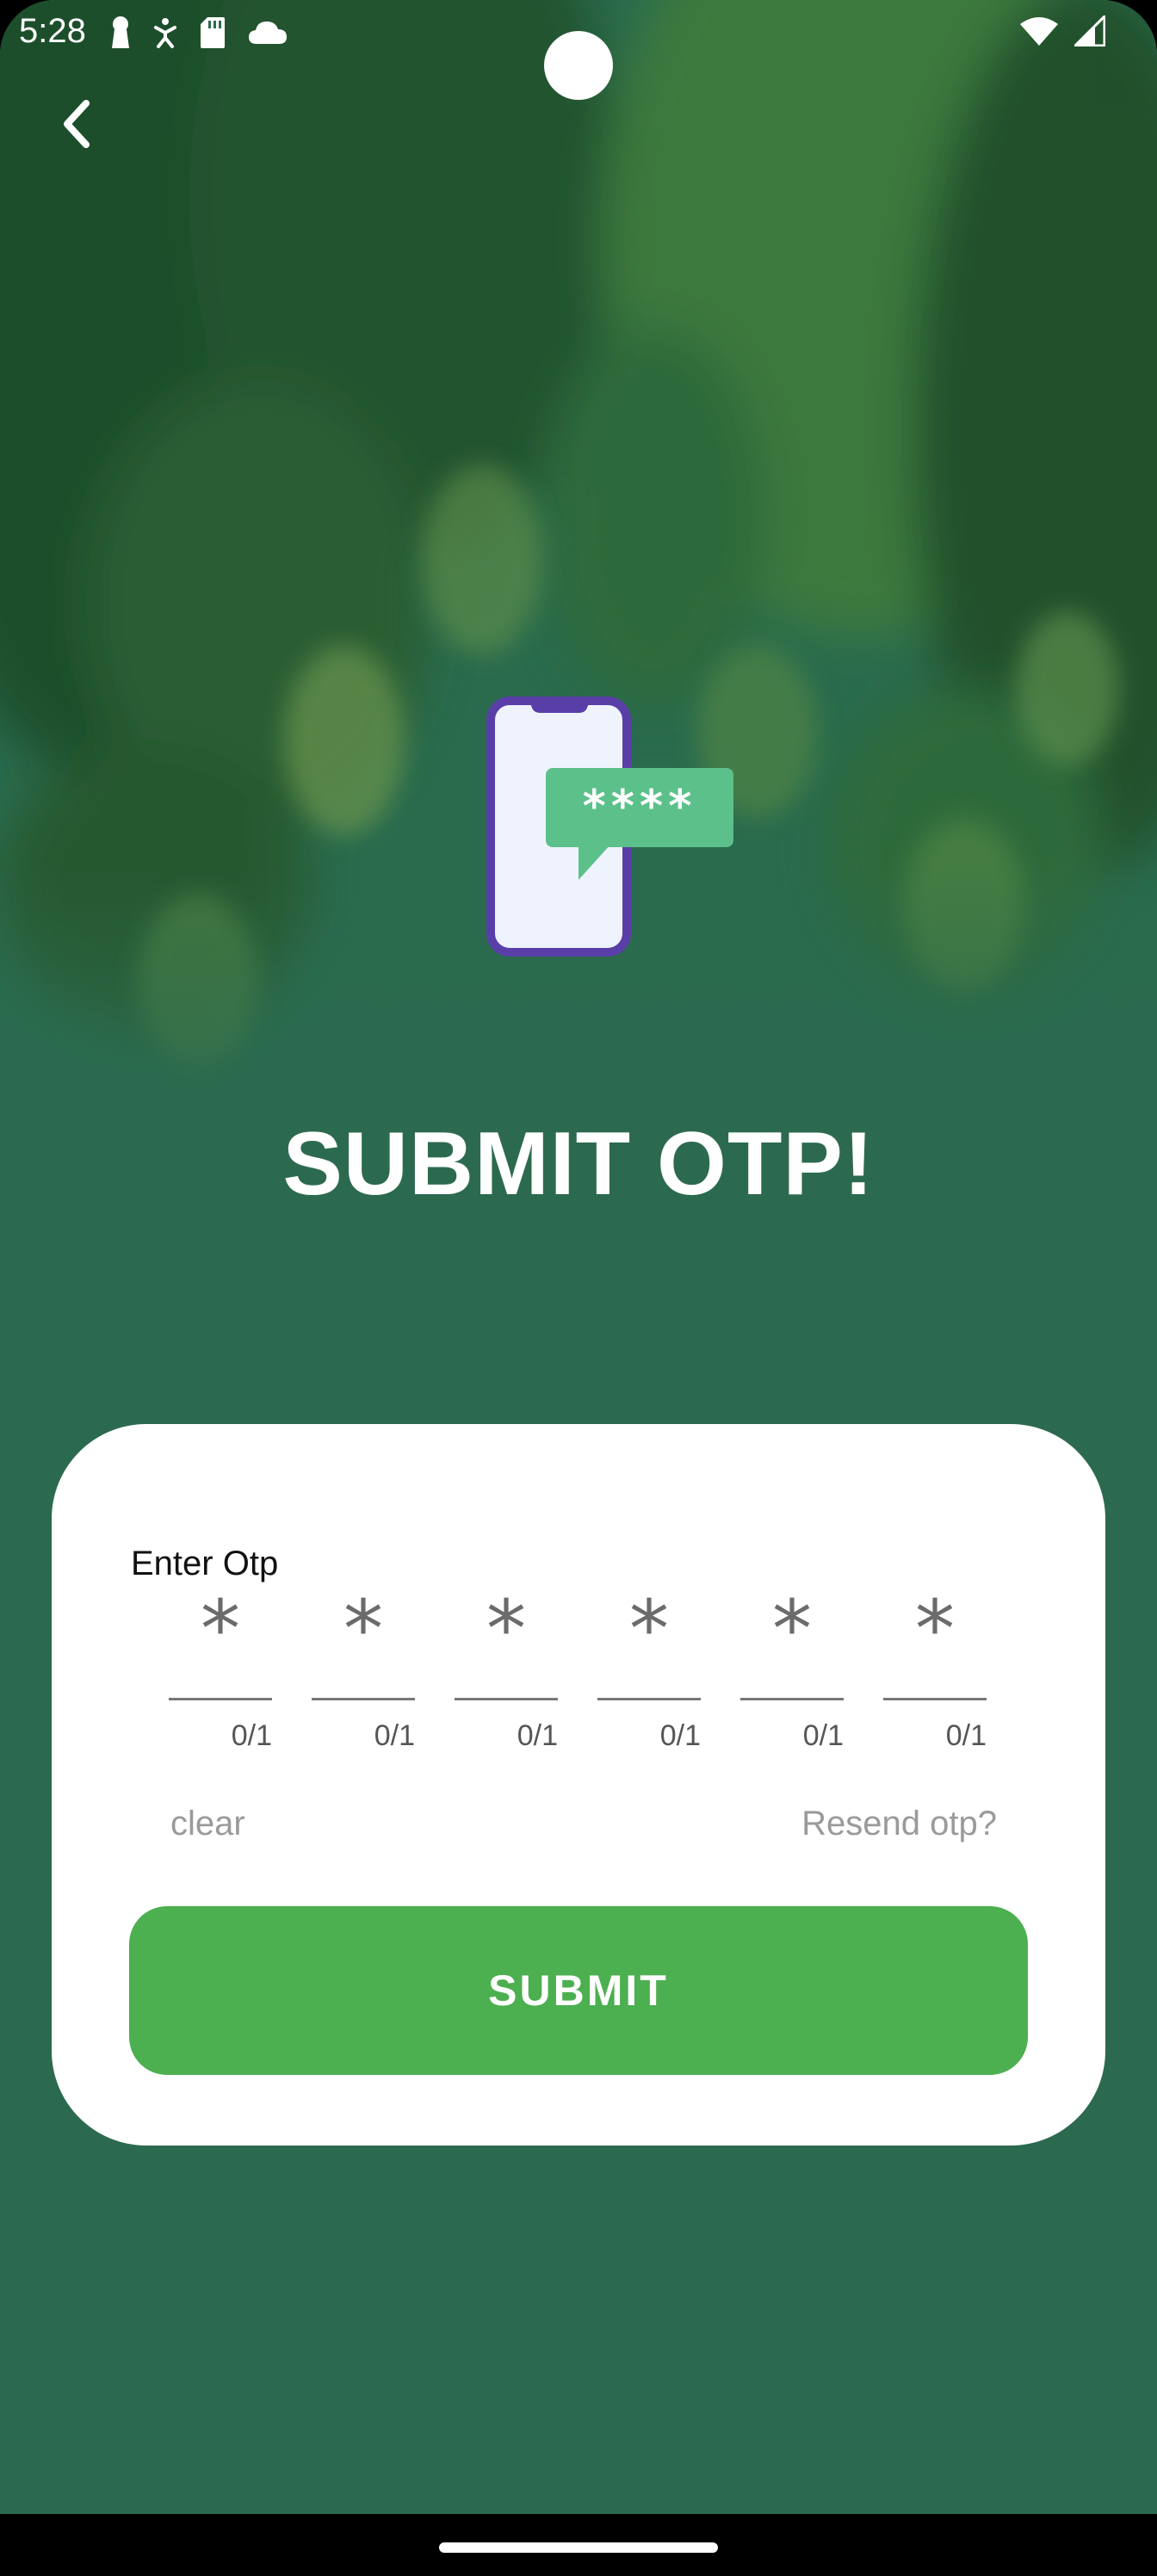  Describe the element at coordinates (680, 1735) in the screenshot. I see `otp-counter-4: 0/1` at that location.